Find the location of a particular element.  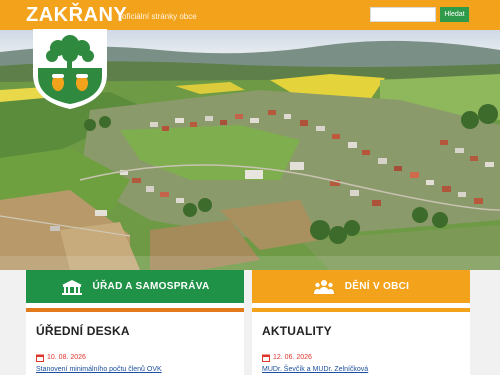

notice-link: Stanovení minimálního počtu členů OVK is located at coordinates (99, 369).